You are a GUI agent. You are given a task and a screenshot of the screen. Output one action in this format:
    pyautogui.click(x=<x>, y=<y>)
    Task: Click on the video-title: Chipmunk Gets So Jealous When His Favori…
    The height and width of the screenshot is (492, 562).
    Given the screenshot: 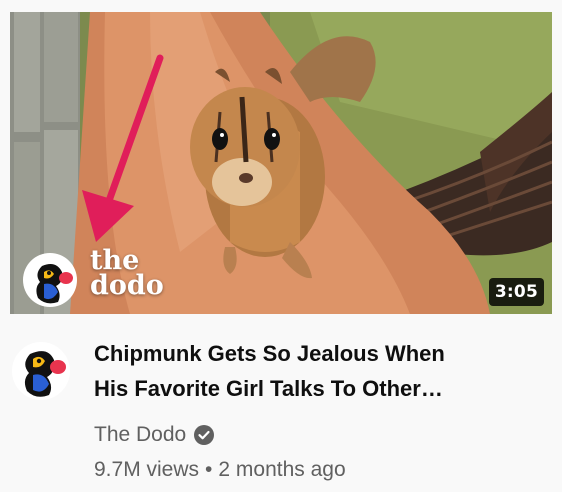 What is the action you would take?
    pyautogui.click(x=314, y=371)
    